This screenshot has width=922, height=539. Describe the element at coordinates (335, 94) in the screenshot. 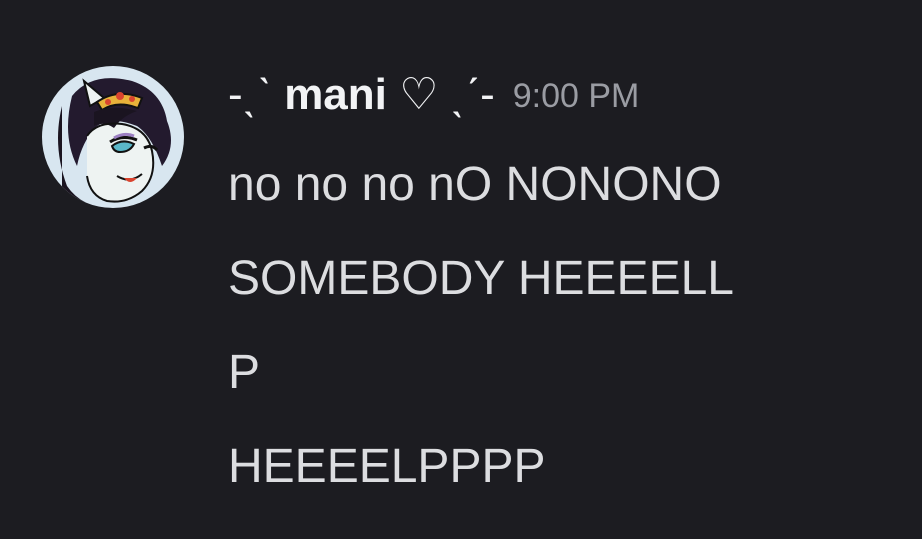

I see `username-name: mani` at that location.